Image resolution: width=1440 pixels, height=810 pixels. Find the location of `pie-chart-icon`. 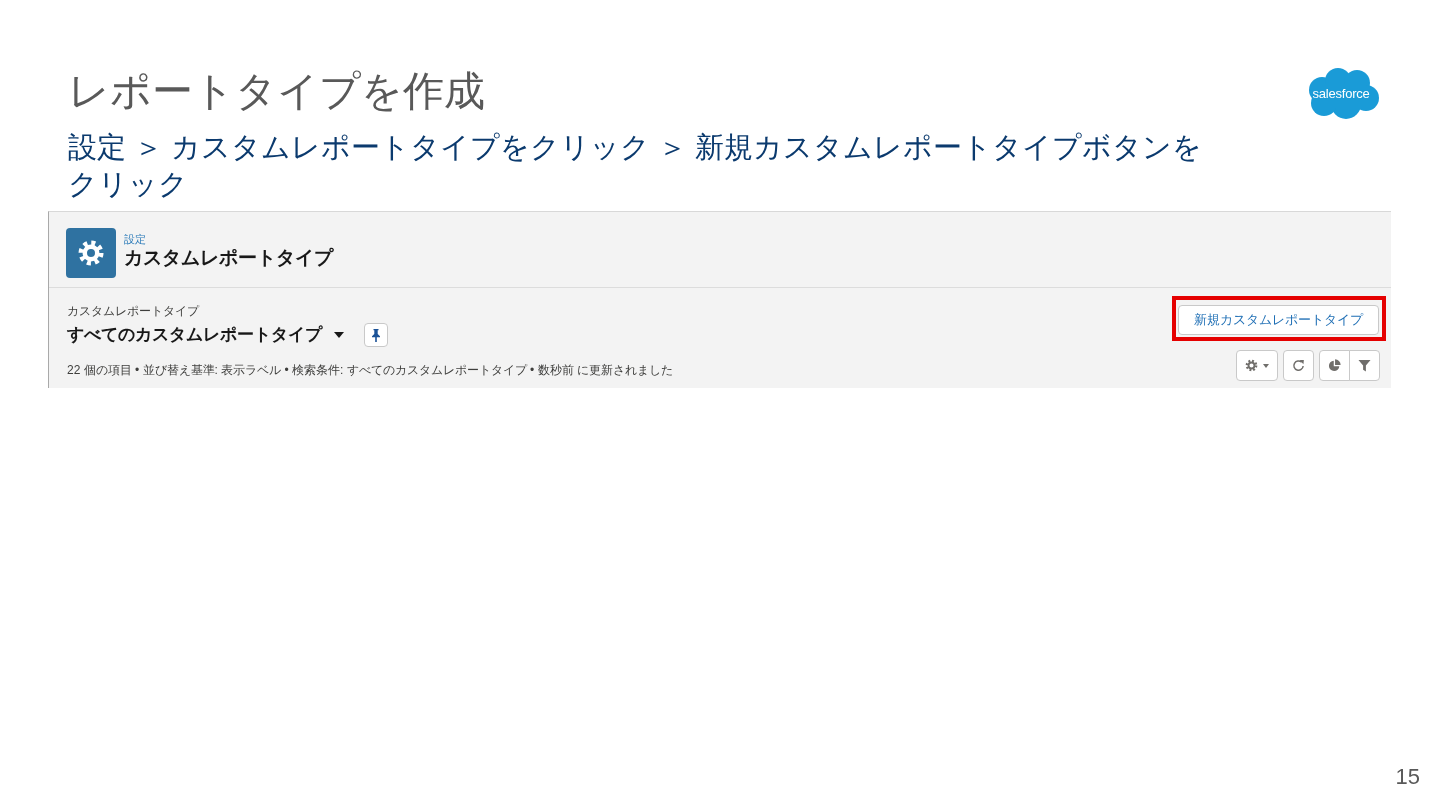

pie-chart-icon is located at coordinates (1334, 365).